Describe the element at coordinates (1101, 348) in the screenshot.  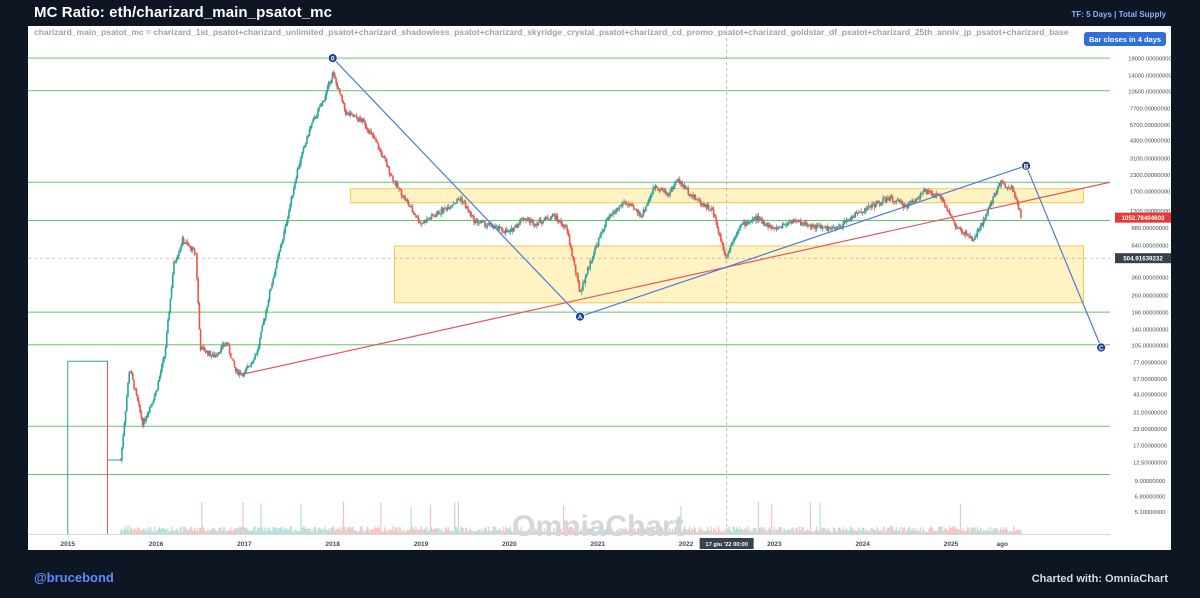
I see `wave-marker-label: C` at that location.